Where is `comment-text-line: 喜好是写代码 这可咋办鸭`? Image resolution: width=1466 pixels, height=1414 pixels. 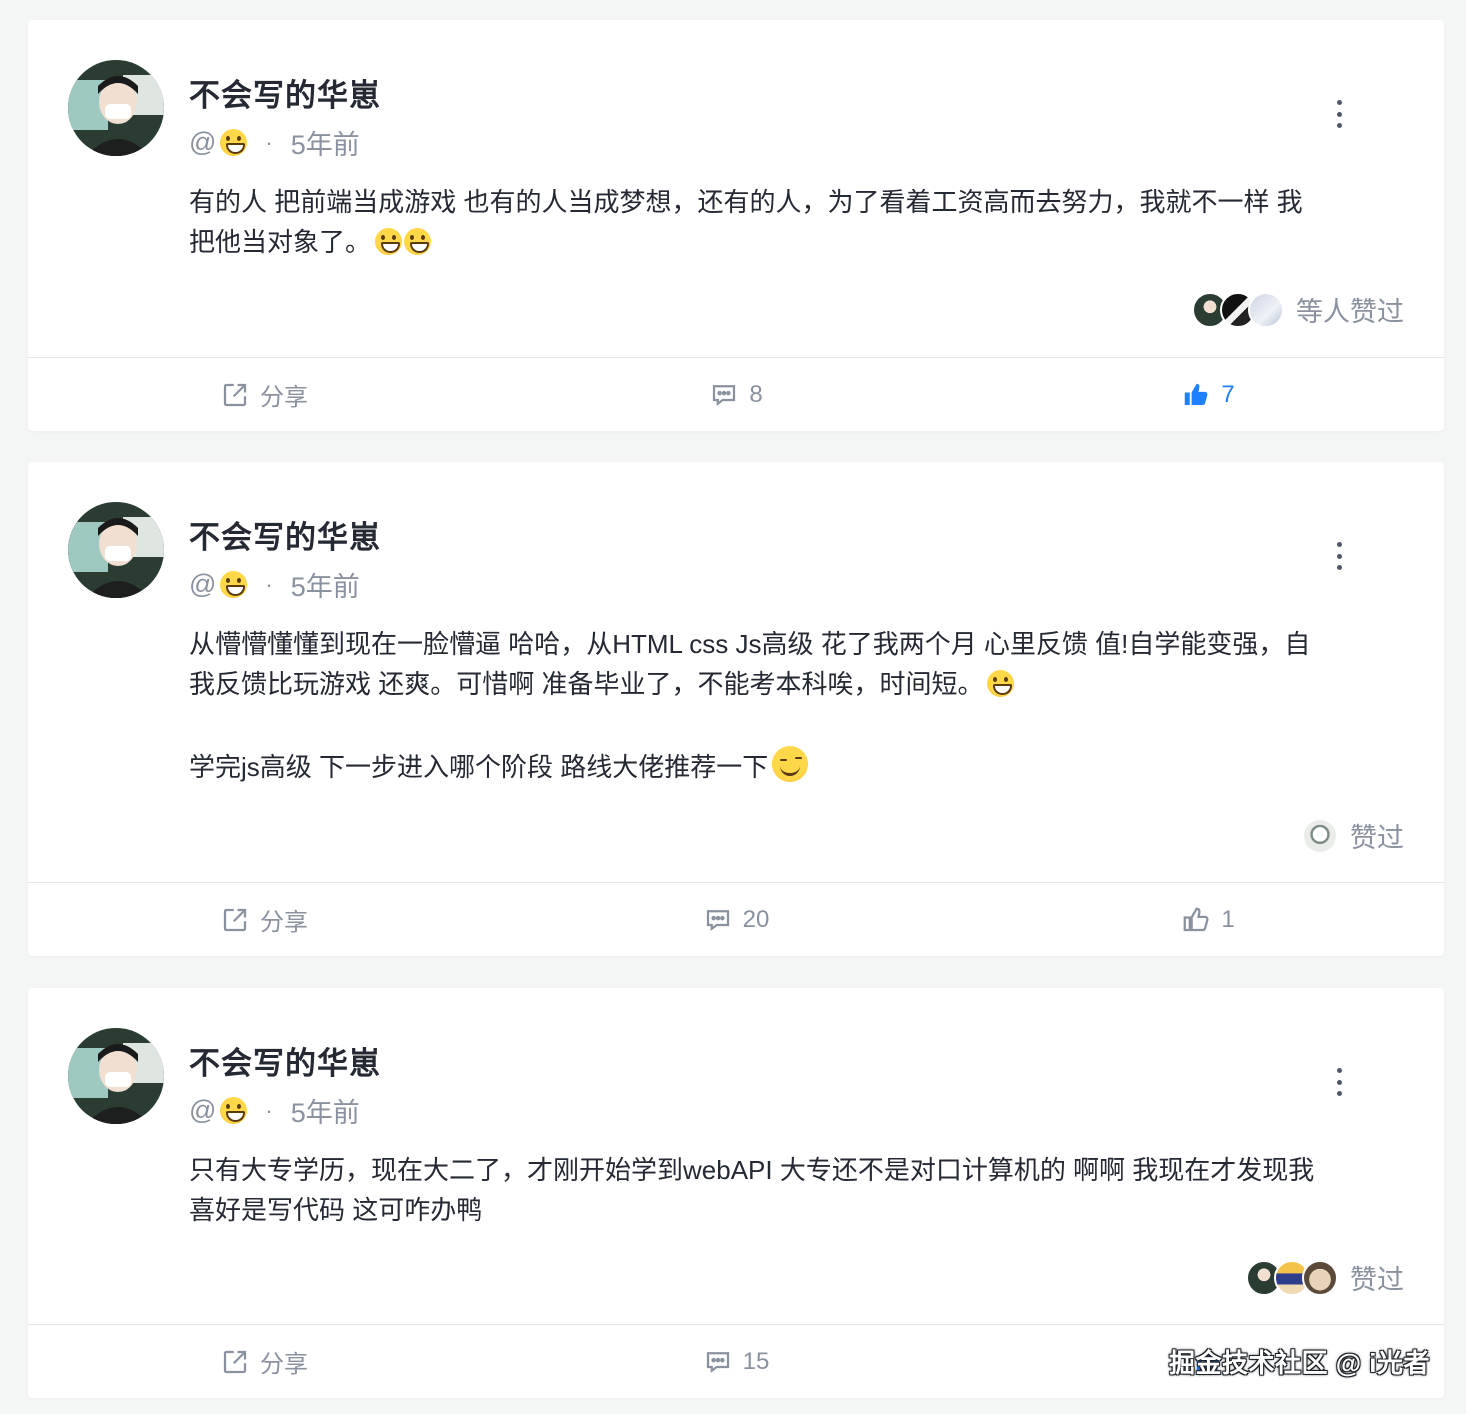 comment-text-line: 喜好是写代码 这可咋办鸭 is located at coordinates (336, 1210).